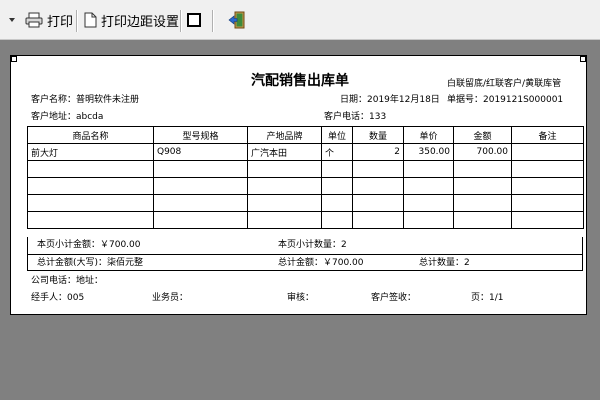 The width and height of the screenshot is (600, 400). Describe the element at coordinates (482, 152) in the screenshot. I see `table-cell: 700.00` at that location.